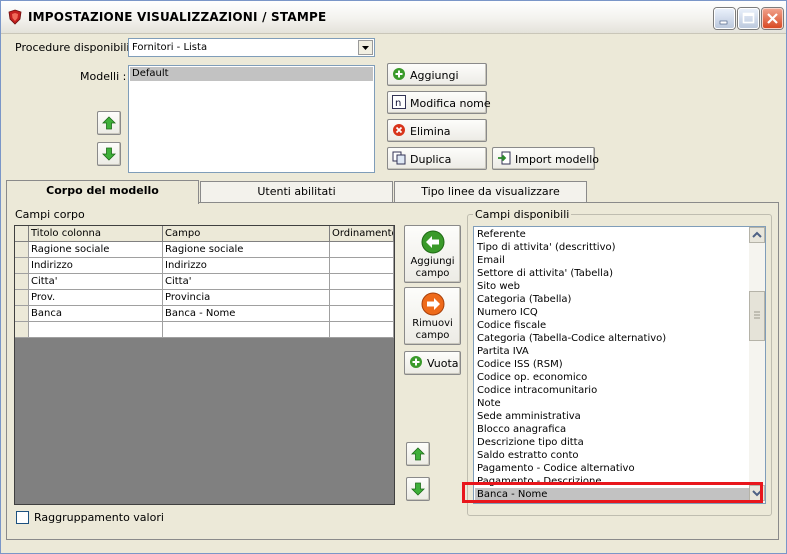 This screenshot has height=554, width=787. Describe the element at coordinates (399, 130) in the screenshot. I see `x-circle-icon` at that location.